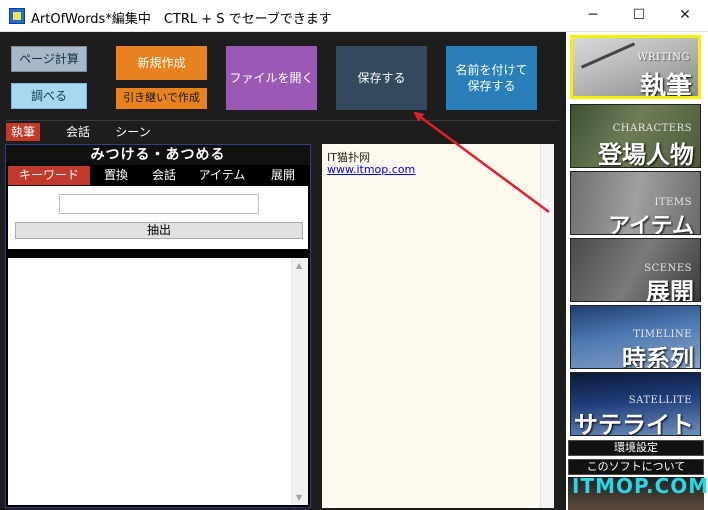 The width and height of the screenshot is (708, 510). Describe the element at coordinates (634, 423) in the screenshot. I see `tile-japanese-label: サテライト` at that location.